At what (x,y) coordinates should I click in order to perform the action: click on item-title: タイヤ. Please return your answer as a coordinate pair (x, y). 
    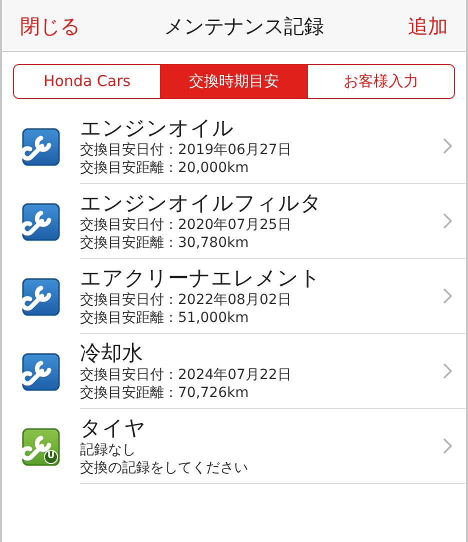
    Looking at the image, I should click on (113, 428).